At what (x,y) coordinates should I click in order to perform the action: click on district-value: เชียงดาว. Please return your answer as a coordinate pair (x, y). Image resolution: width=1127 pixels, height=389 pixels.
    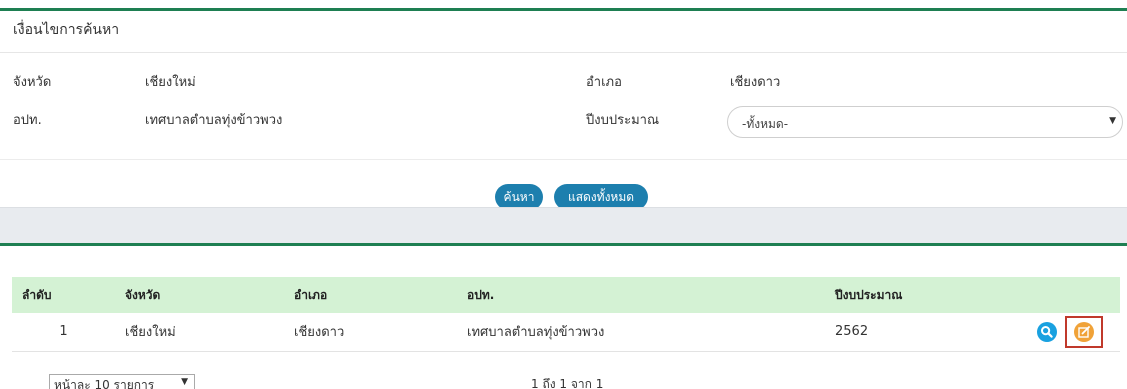
    Looking at the image, I should click on (755, 82).